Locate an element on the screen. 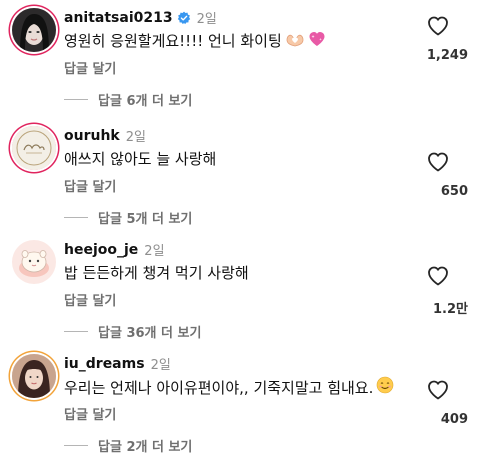 Image resolution: width=480 pixels, height=462 pixels. username: anitatsai0213 is located at coordinates (118, 18).